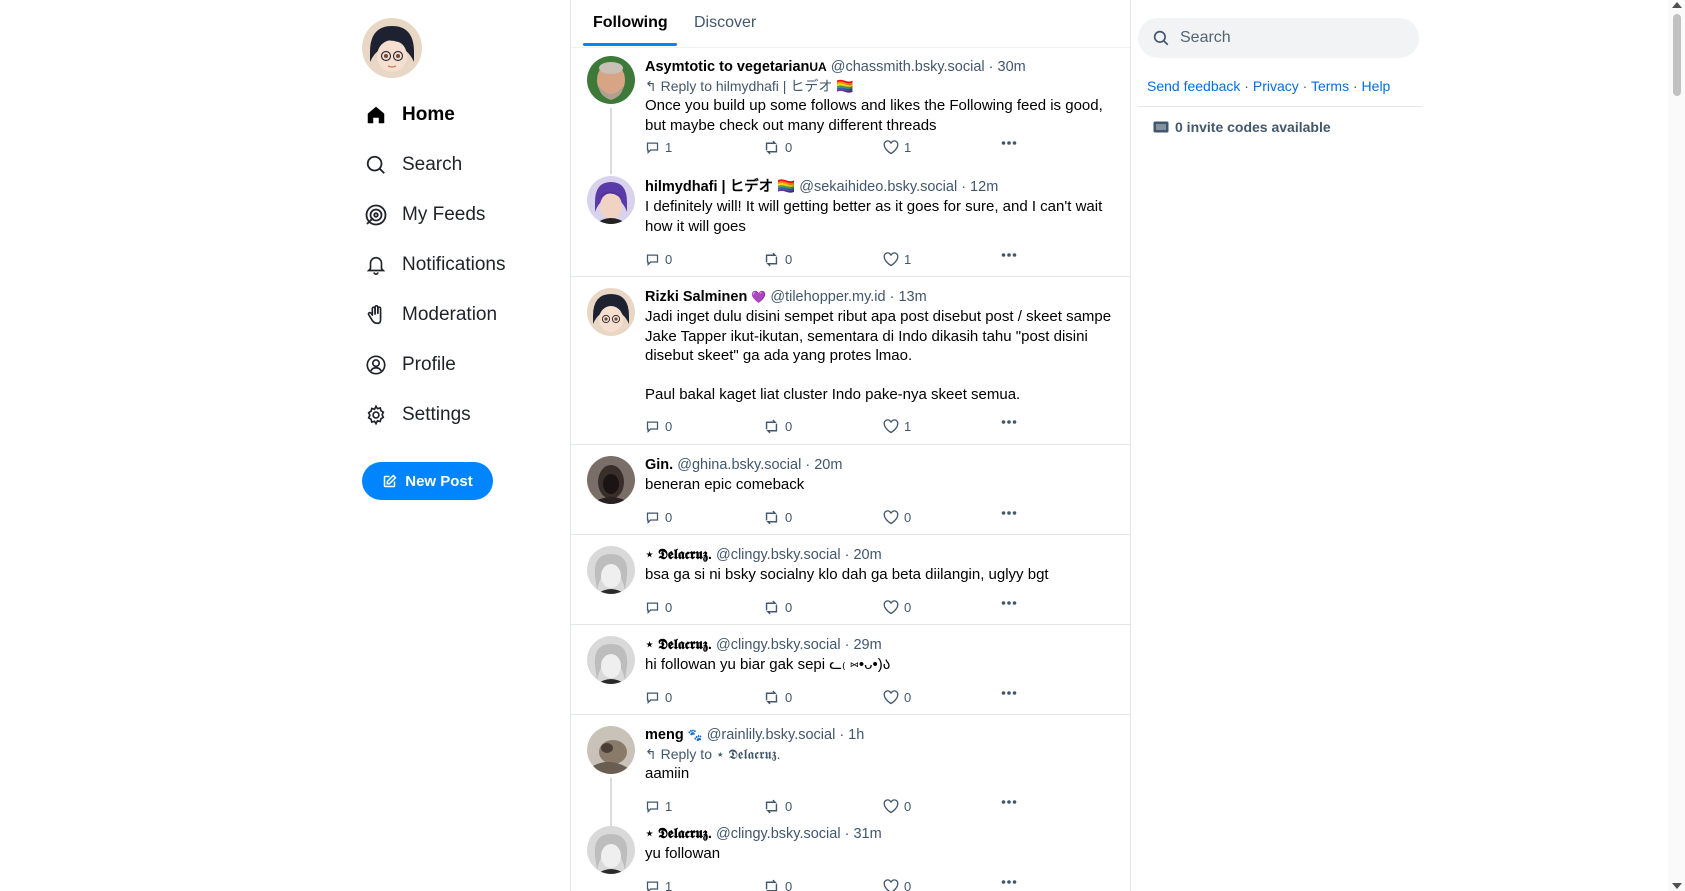 Image resolution: width=1685 pixels, height=891 pixels. I want to click on nav-label: Moderation, so click(450, 314).